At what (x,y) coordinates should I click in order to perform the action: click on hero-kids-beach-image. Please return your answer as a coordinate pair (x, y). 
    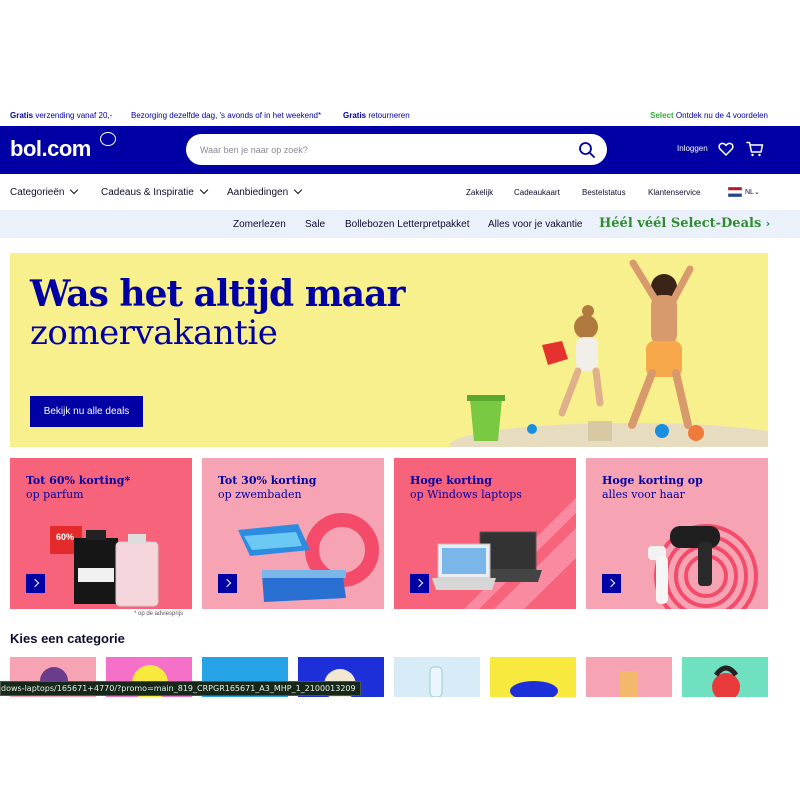
    Looking at the image, I should click on (609, 353).